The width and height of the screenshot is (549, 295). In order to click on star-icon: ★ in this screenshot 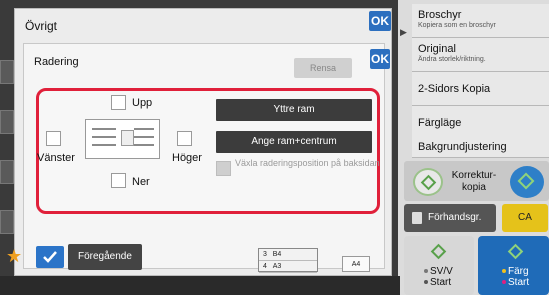, I will do `click(16, 256)`.